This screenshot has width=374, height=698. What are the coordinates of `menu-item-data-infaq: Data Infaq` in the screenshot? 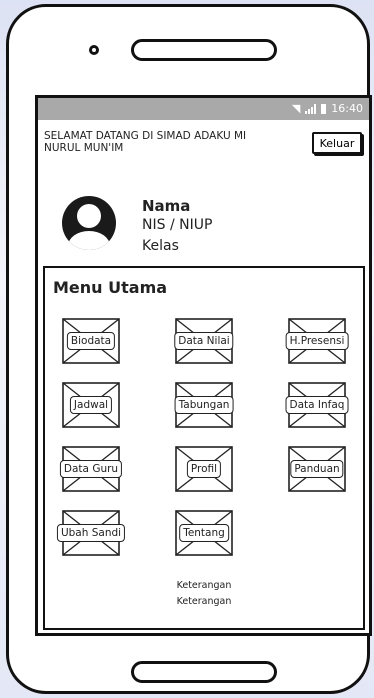 It's located at (317, 405).